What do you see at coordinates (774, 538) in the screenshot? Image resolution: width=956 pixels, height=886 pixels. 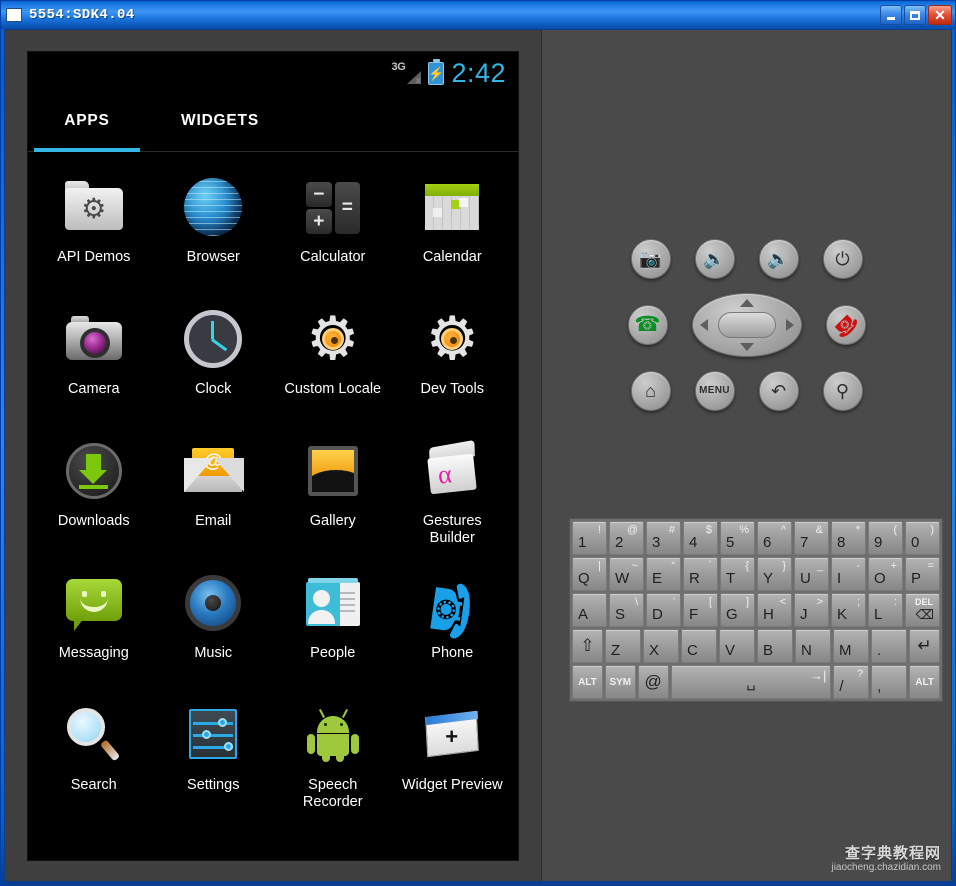 I see `key-6: 6 ^` at bounding box center [774, 538].